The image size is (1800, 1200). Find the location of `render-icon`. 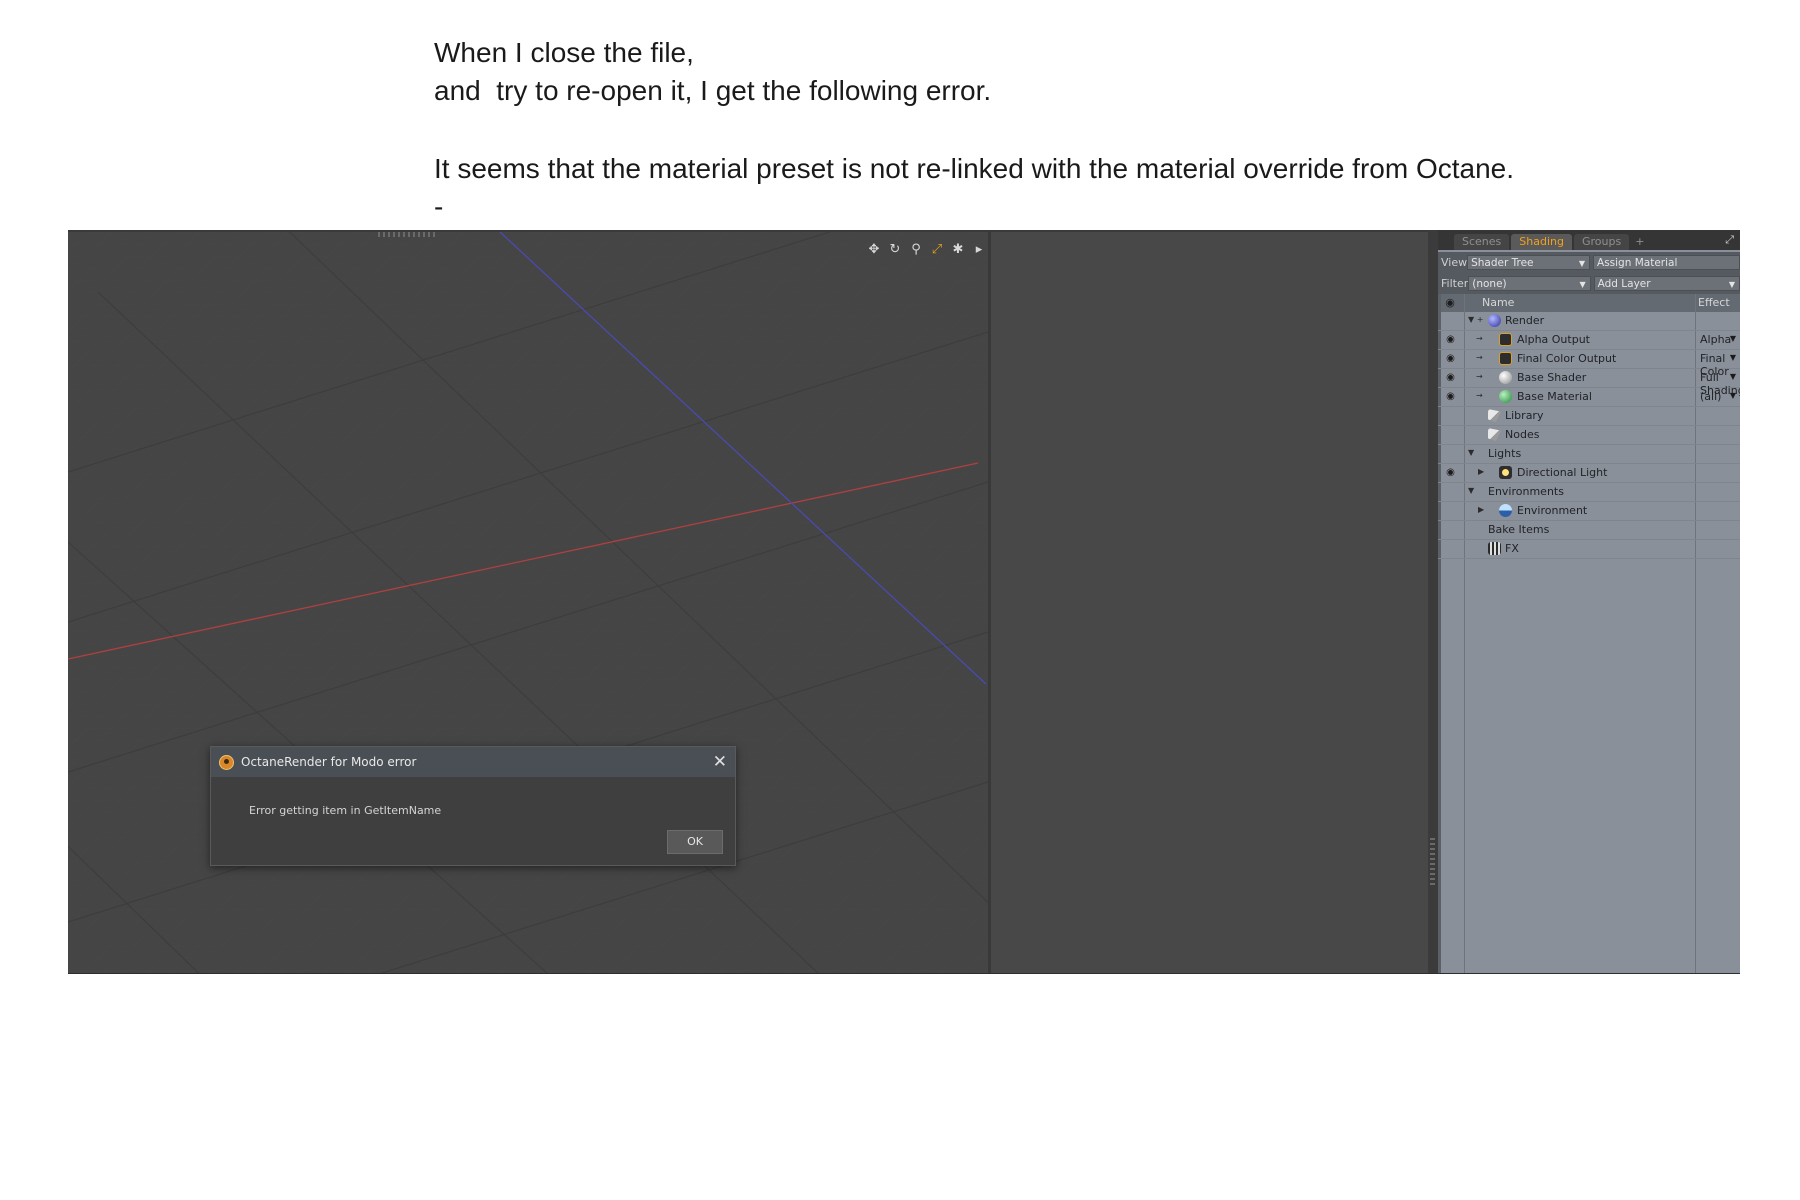

render-icon is located at coordinates (1494, 320).